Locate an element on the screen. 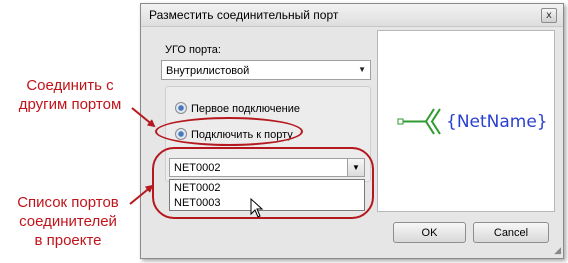  port-symbol-label: УГО порта: is located at coordinates (193, 50).